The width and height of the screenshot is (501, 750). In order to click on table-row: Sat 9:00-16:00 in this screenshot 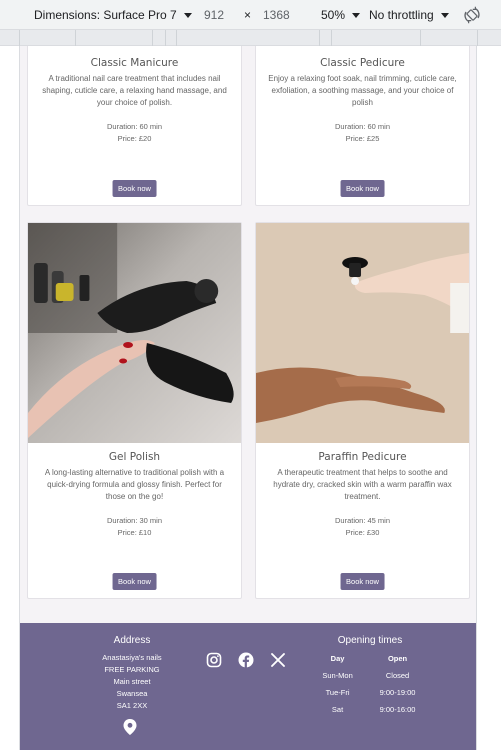, I will do `click(370, 713)`.